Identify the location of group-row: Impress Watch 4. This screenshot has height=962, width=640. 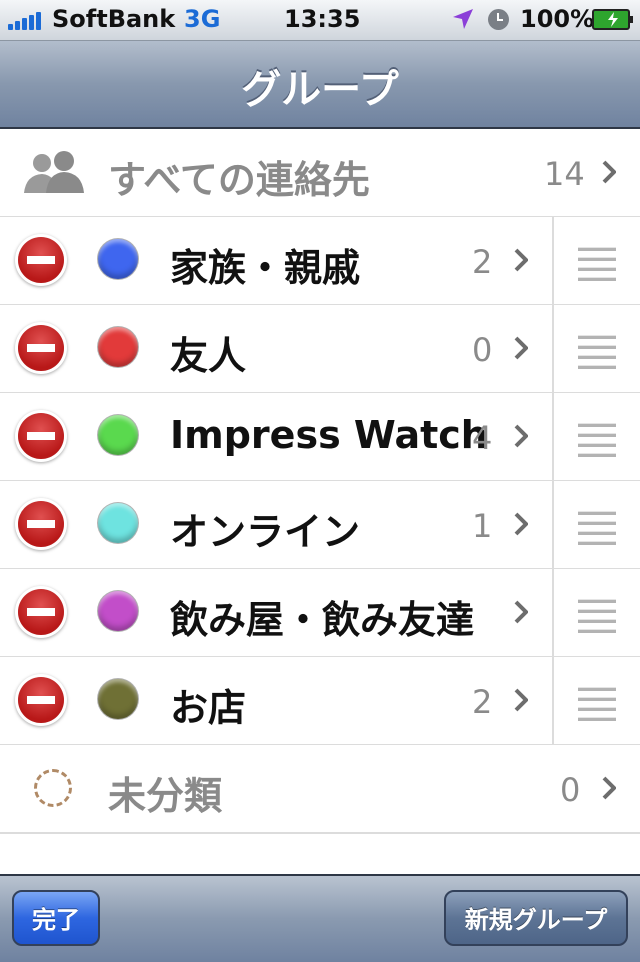
(320, 437).